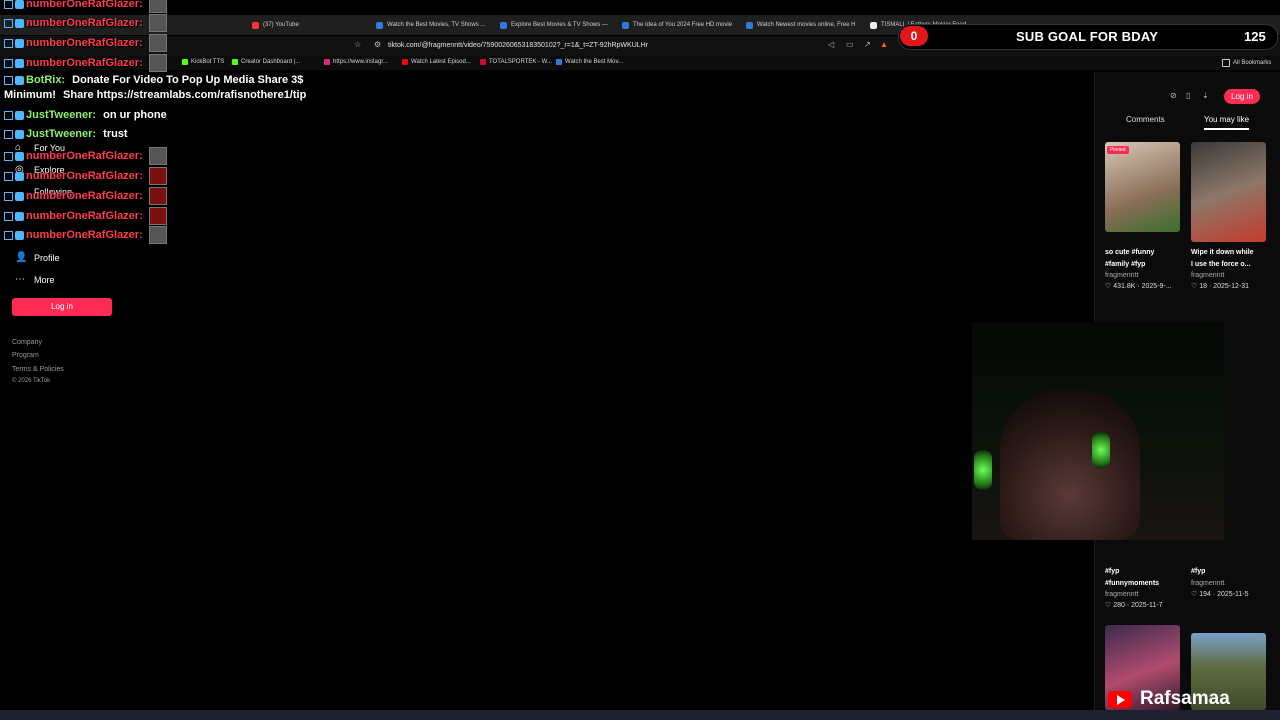 The image size is (1280, 720). What do you see at coordinates (867, 44) in the screenshot?
I see `share-icon: ↗` at bounding box center [867, 44].